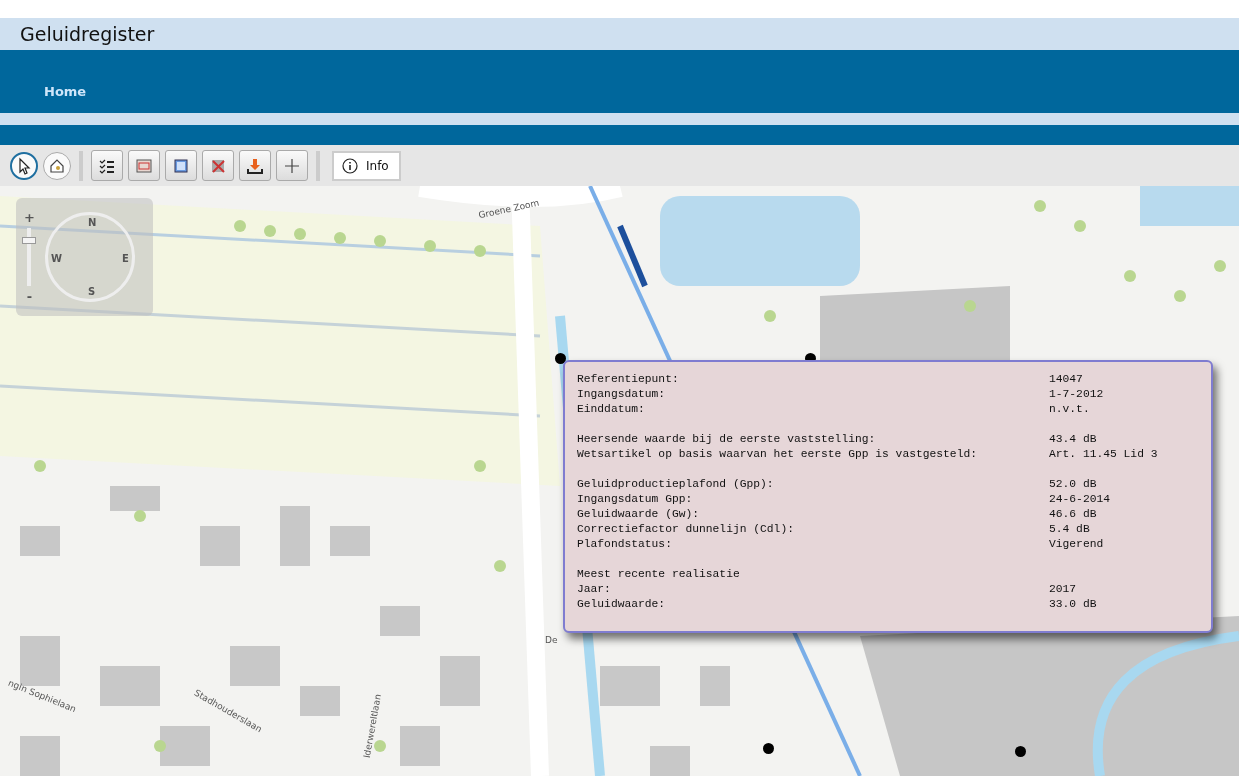 This screenshot has height=776, width=1239. Describe the element at coordinates (777, 454) in the screenshot. I see `field-label: Wetsartikel op basis waarvan het eerste Gpp is vastgesteld:` at that location.